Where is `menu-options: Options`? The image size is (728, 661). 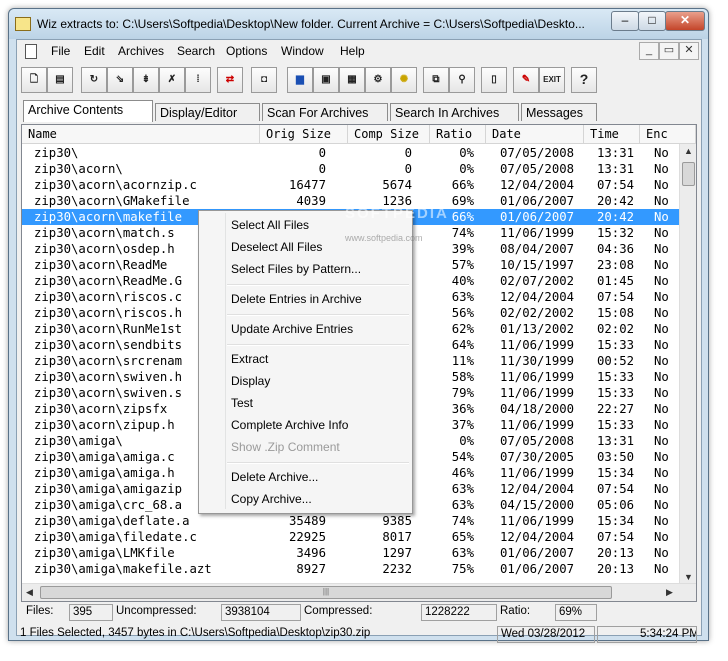
menu-options: Options is located at coordinates (246, 51).